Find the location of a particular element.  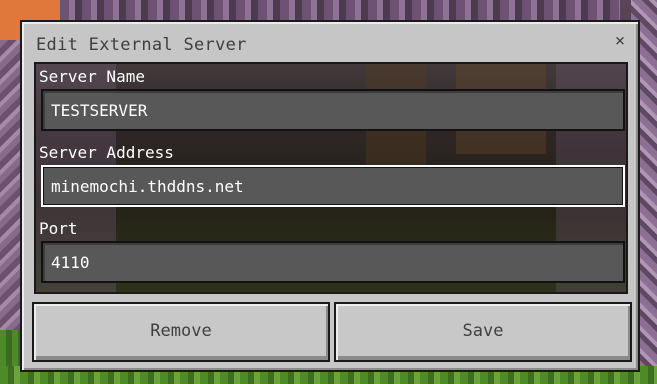

server-name-label: Server Name is located at coordinates (92, 76).